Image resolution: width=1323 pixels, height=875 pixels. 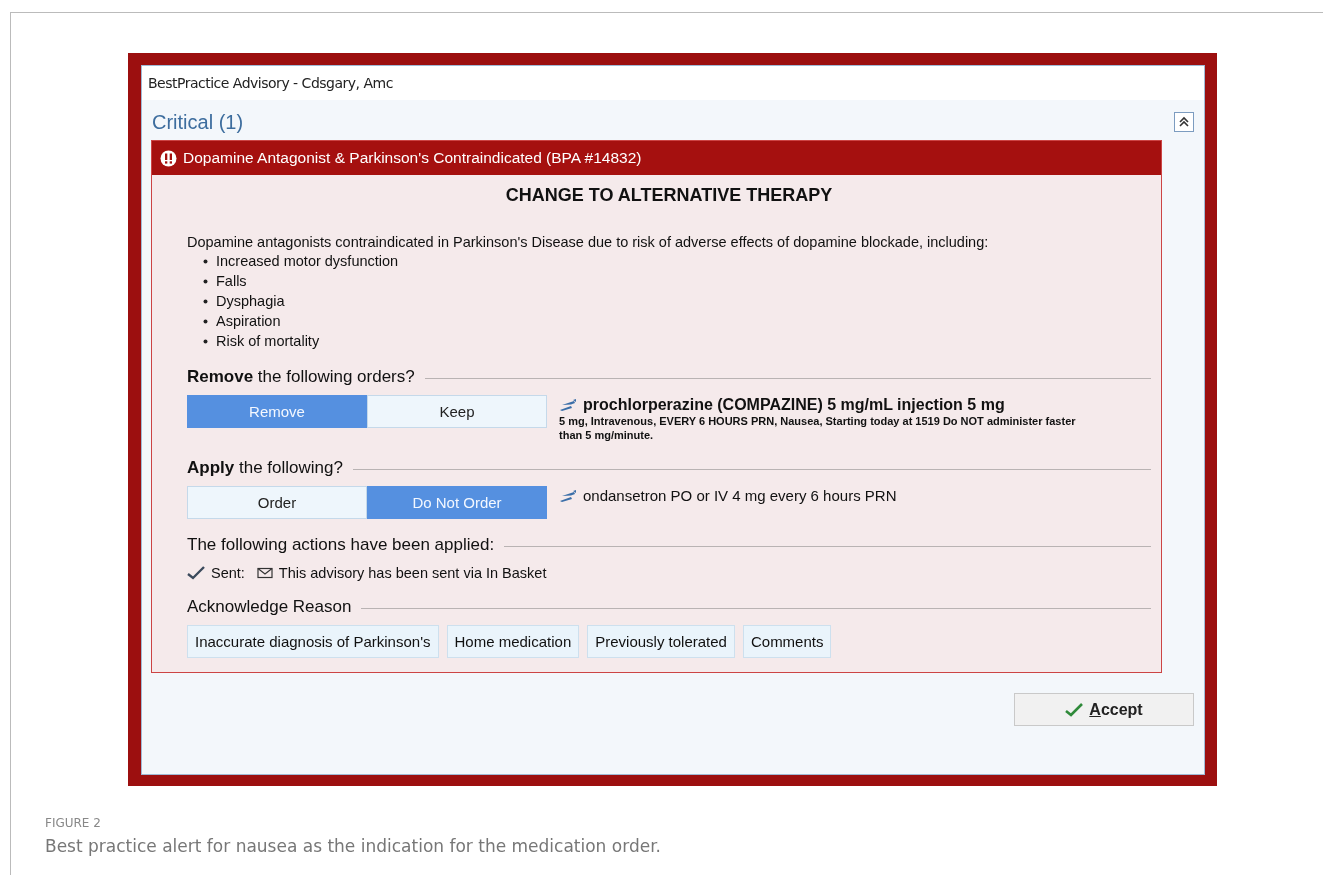 I want to click on order-name: prochlorperazine (COMPAZINE) 5 mg/mL injection 5 mg, so click(x=794, y=405).